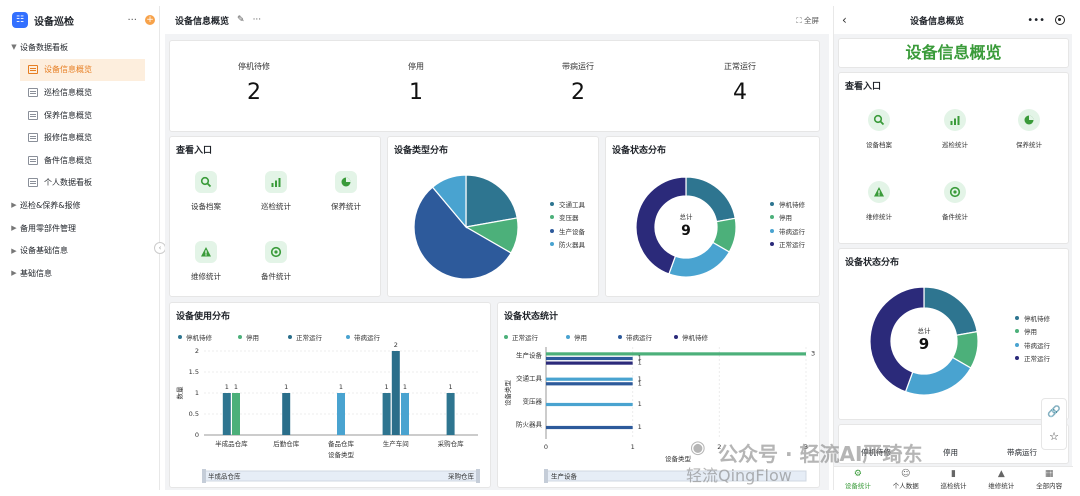 This screenshot has height=496, width=1080. Describe the element at coordinates (83, 205) in the screenshot. I see `nav-group-inspection: ▶ 巡检&保养&报修` at that location.